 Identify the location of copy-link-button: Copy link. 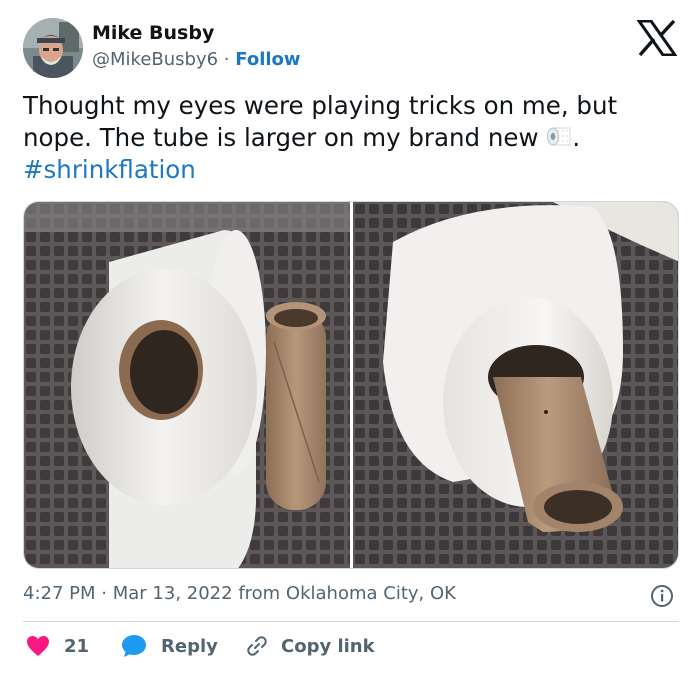
(310, 646).